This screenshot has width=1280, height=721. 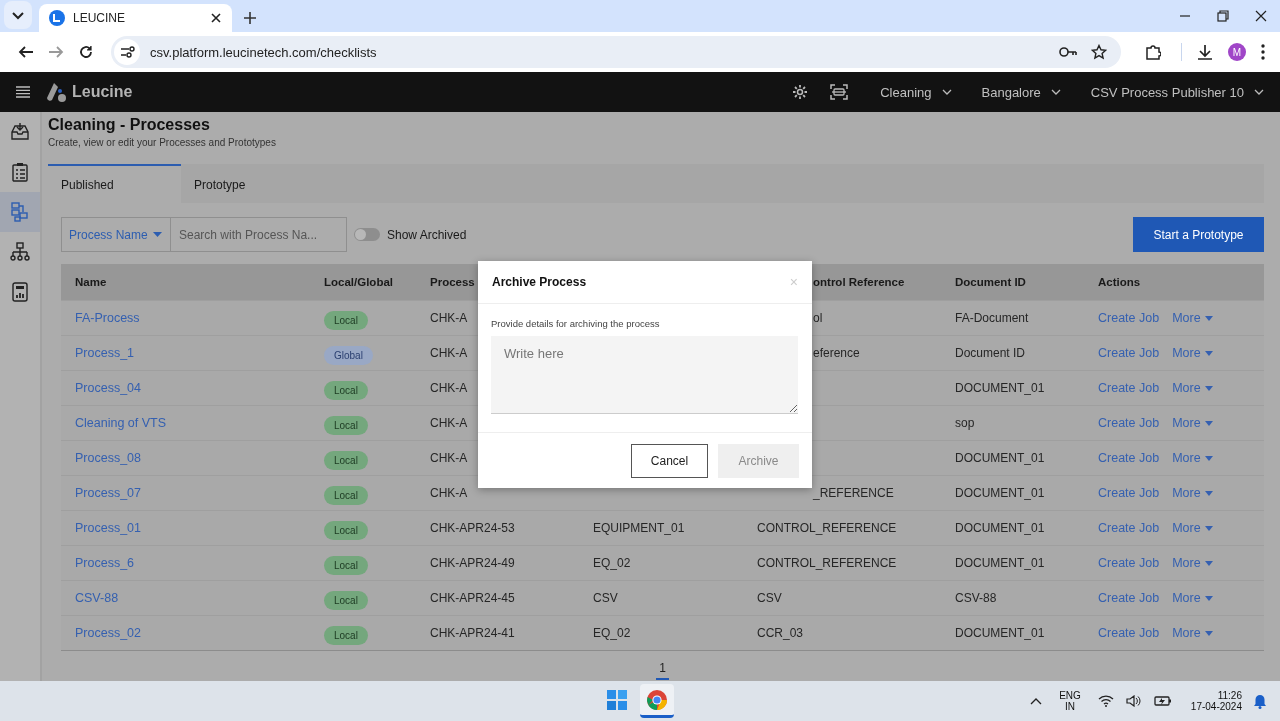 What do you see at coordinates (1070, 706) in the screenshot?
I see `region-indicator: IN` at bounding box center [1070, 706].